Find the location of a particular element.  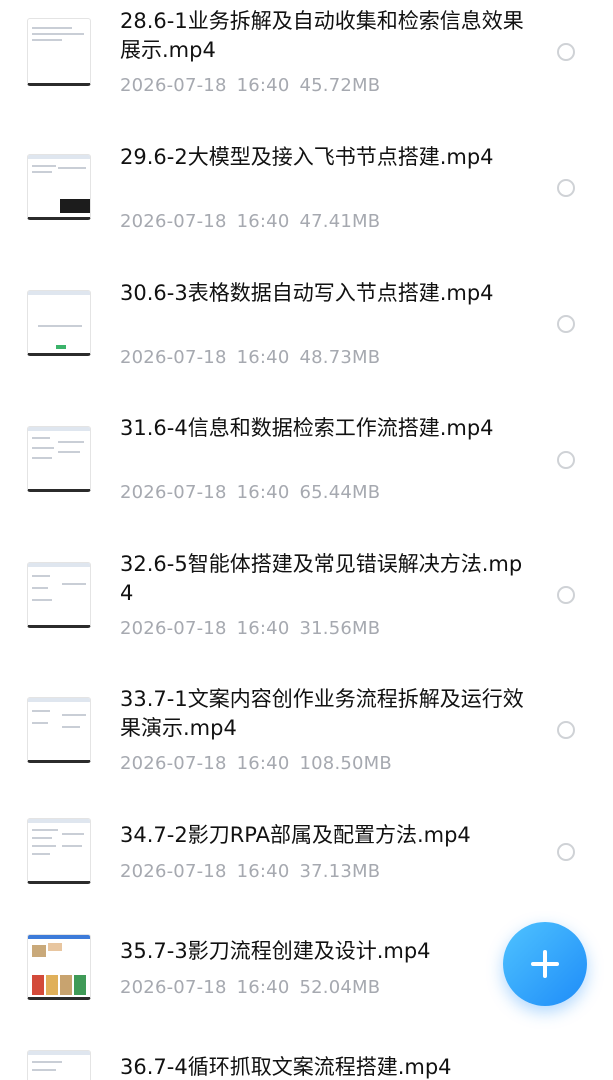

file-size: 52.04MB is located at coordinates (340, 987).